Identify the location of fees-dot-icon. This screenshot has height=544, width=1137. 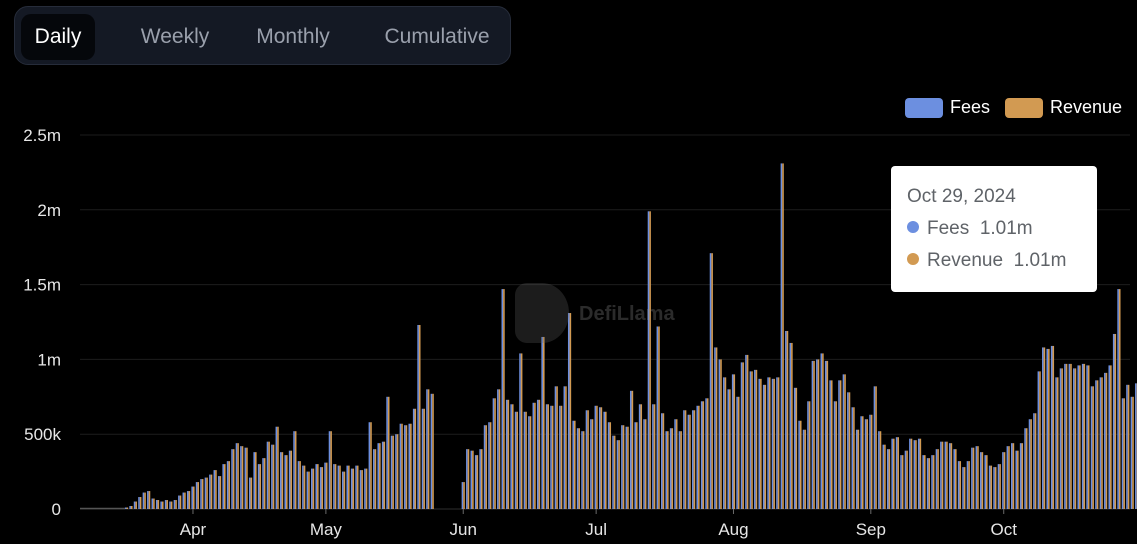
(913, 227).